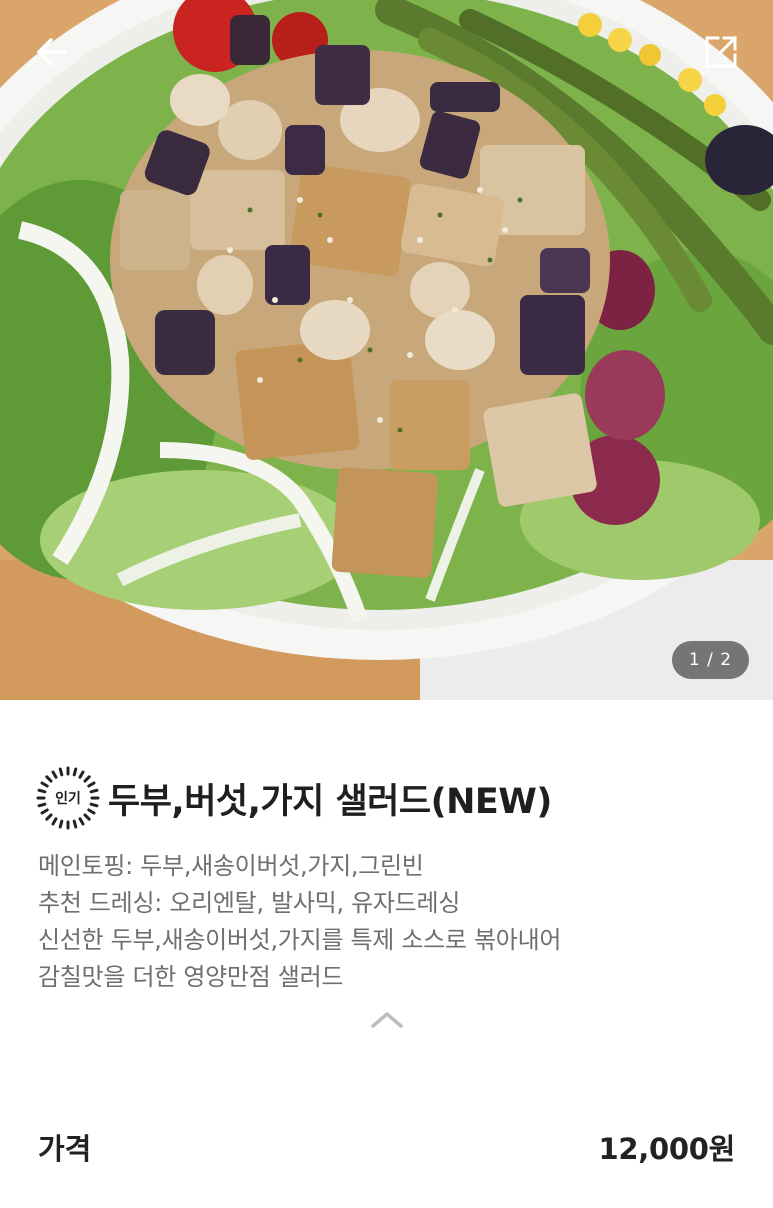 The height and width of the screenshot is (1208, 773). I want to click on popular-badge-label: 인기, so click(68, 799).